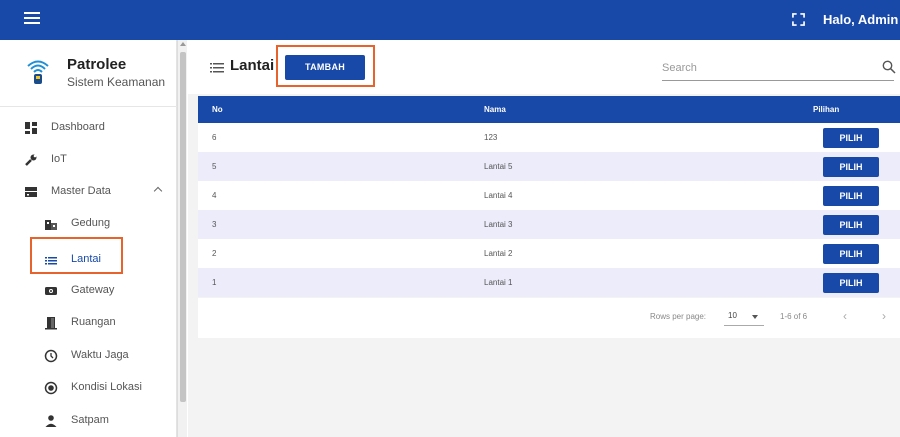  Describe the element at coordinates (31, 160) in the screenshot. I see `wrench-icon` at that location.